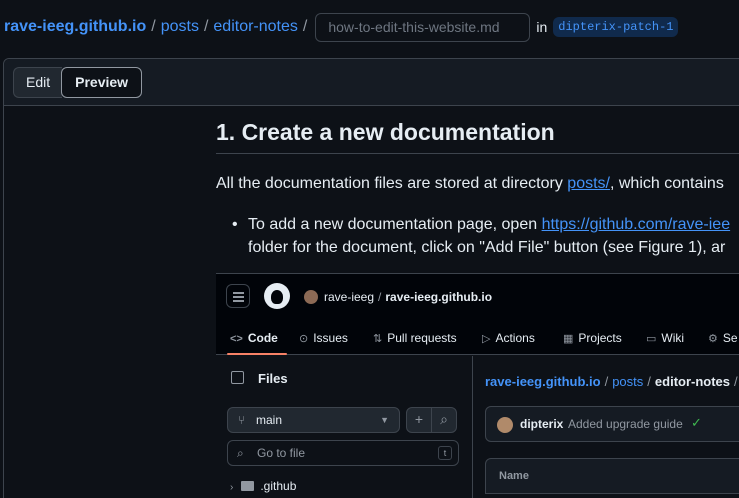 Image resolution: width=739 pixels, height=498 pixels. What do you see at coordinates (384, 420) in the screenshot?
I see `caret-down-icon: ▼` at bounding box center [384, 420].